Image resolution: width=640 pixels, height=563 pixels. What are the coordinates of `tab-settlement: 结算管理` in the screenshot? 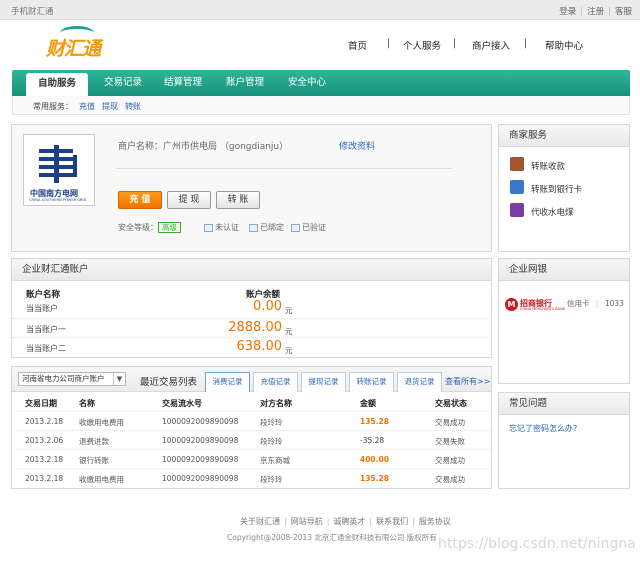 It's located at (183, 83).